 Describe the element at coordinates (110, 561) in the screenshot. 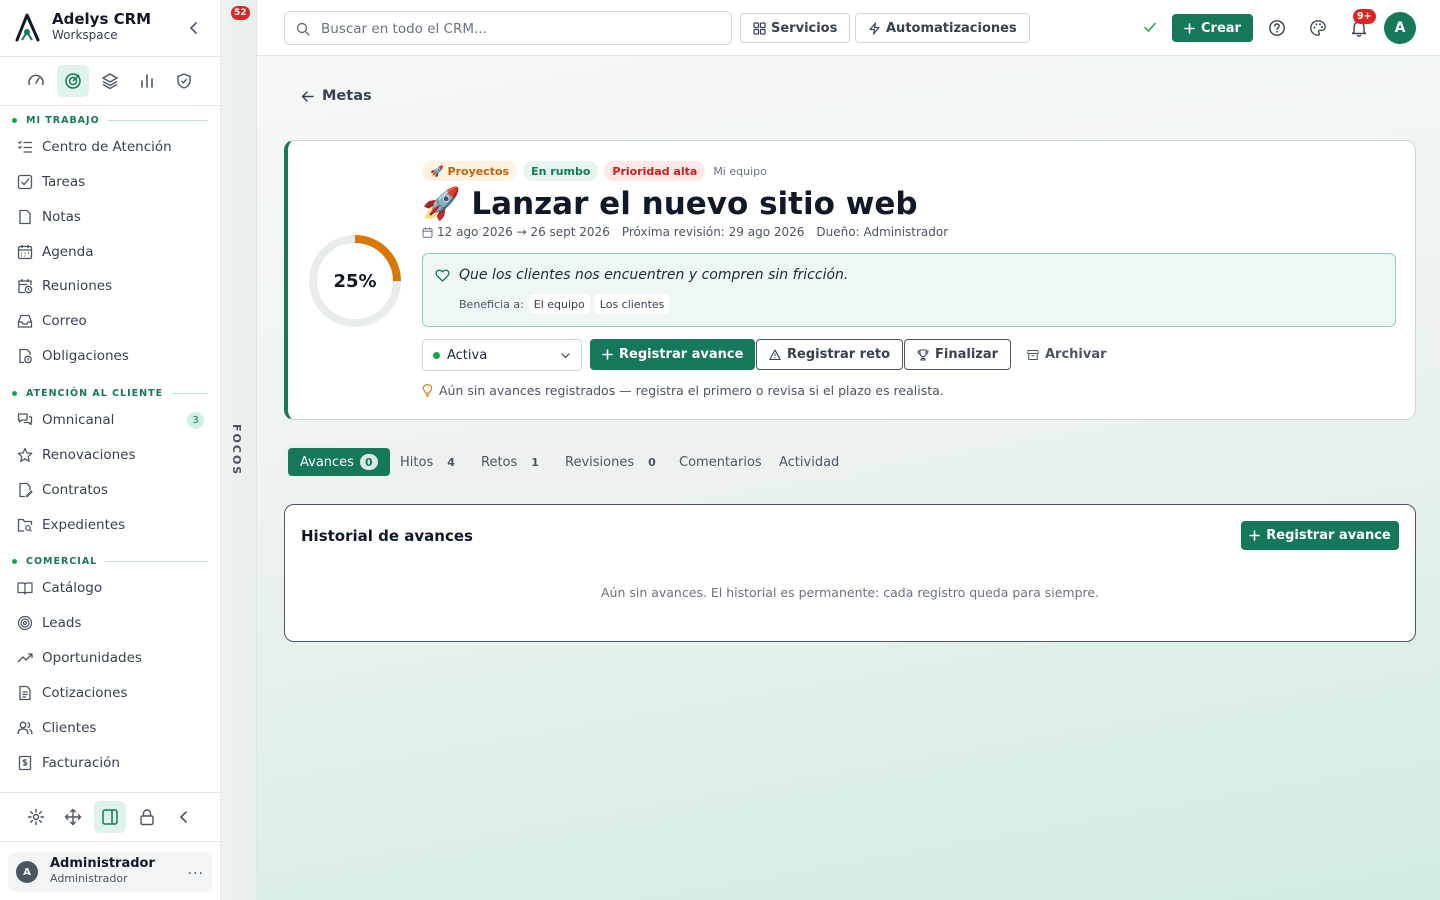

I see `section-comercial: COMERCIAL` at that location.